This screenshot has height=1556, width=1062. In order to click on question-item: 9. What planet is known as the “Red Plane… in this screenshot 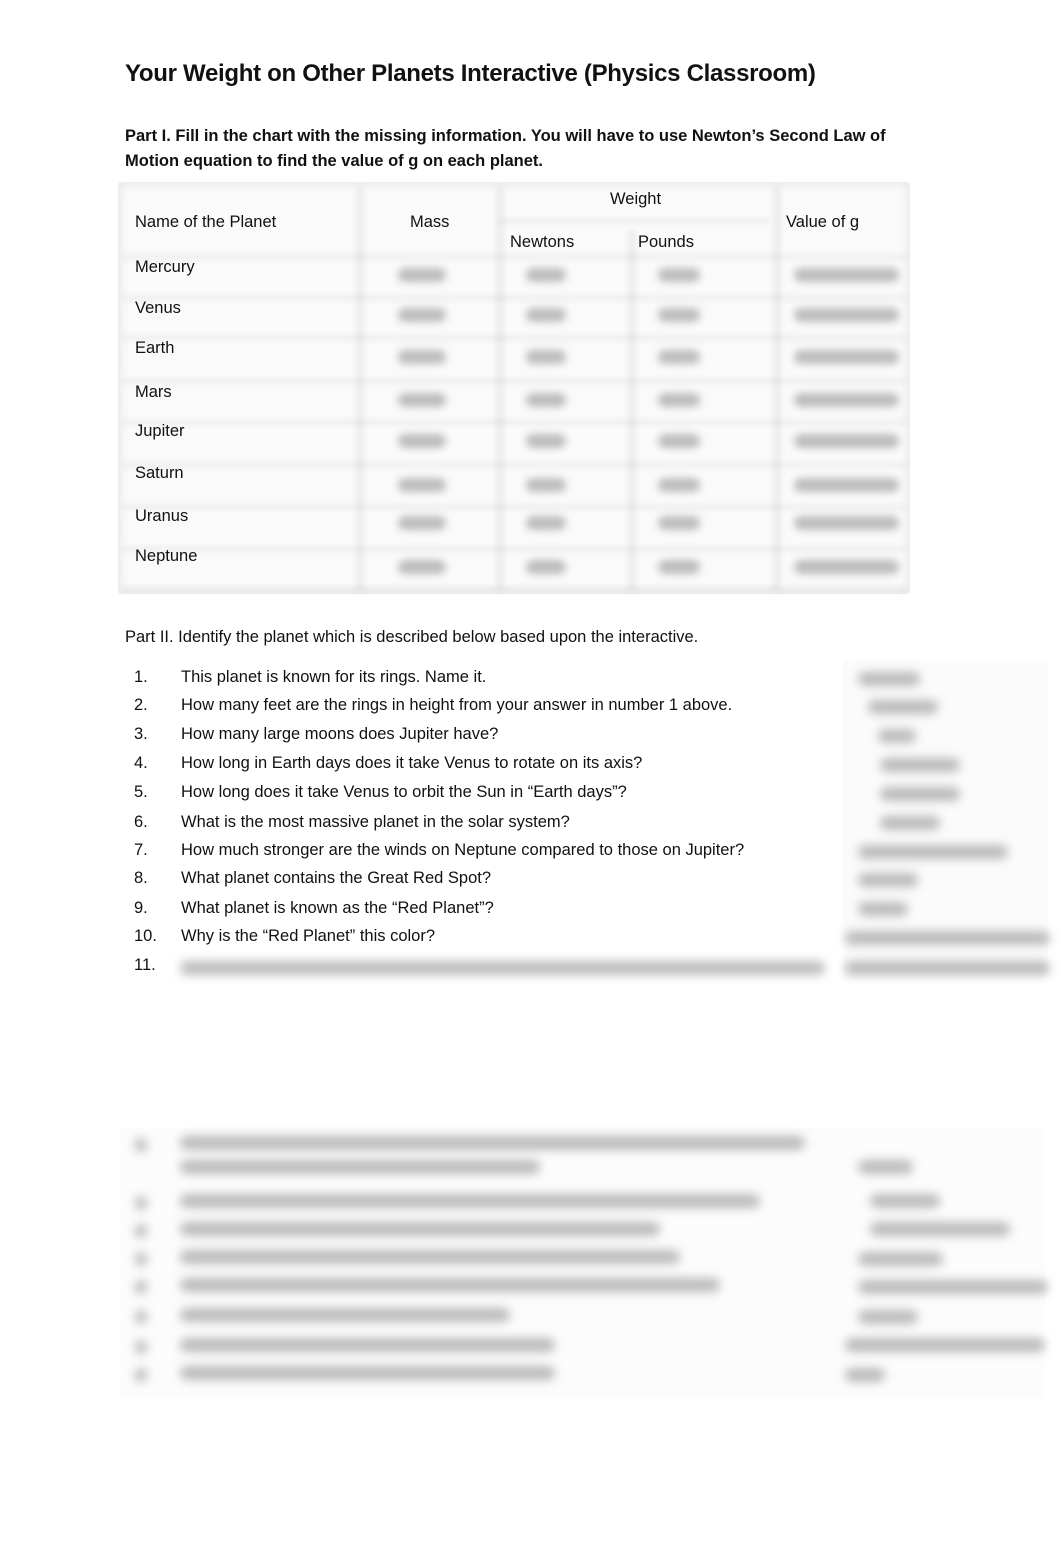, I will do `click(314, 908)`.